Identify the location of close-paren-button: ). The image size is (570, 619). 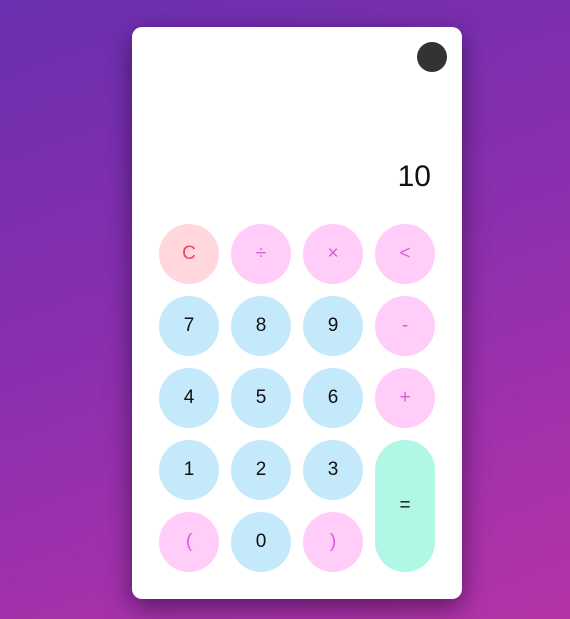
(333, 542).